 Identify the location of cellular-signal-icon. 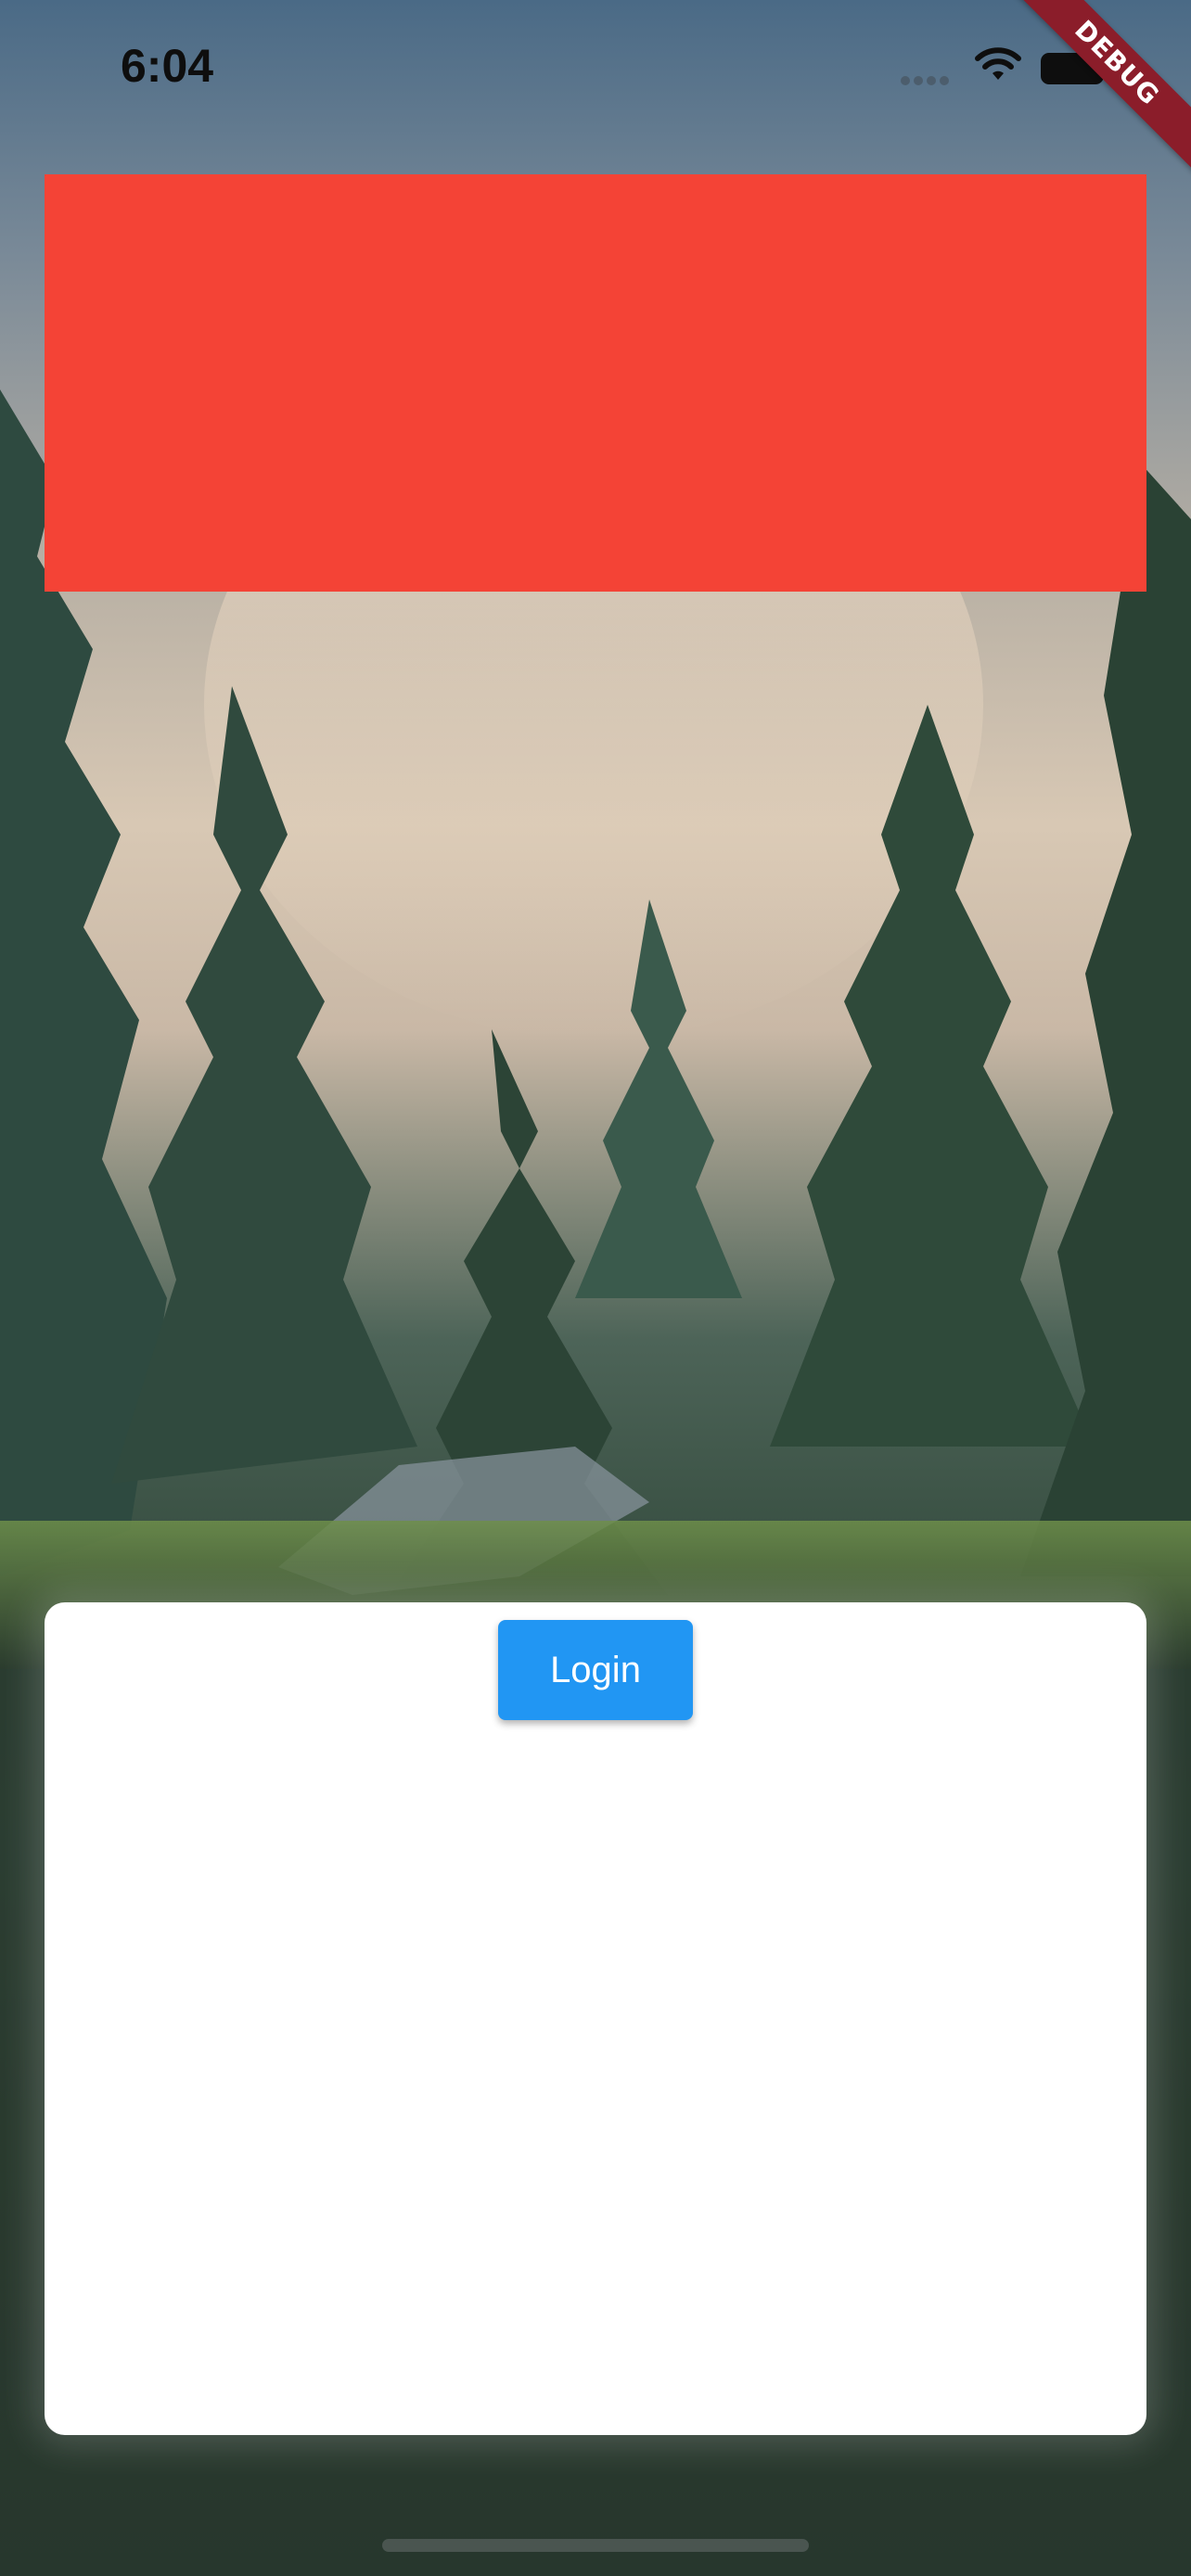
(925, 80).